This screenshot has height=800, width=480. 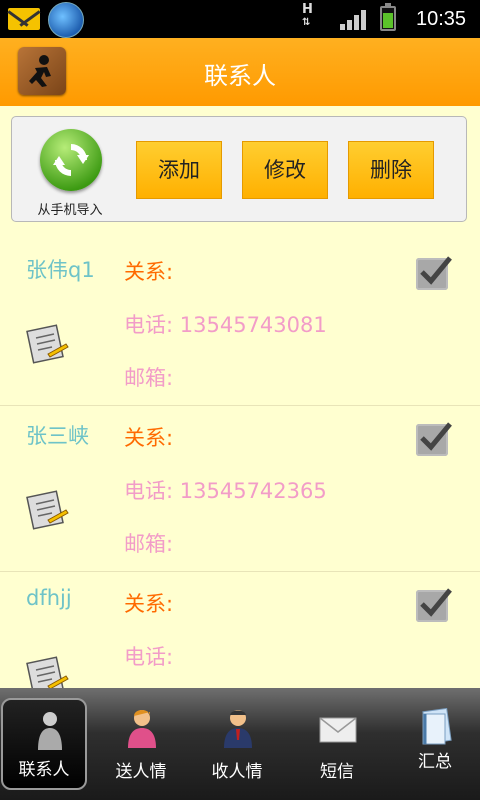 I want to click on nav-tab-summary: 汇总, so click(x=435, y=744).